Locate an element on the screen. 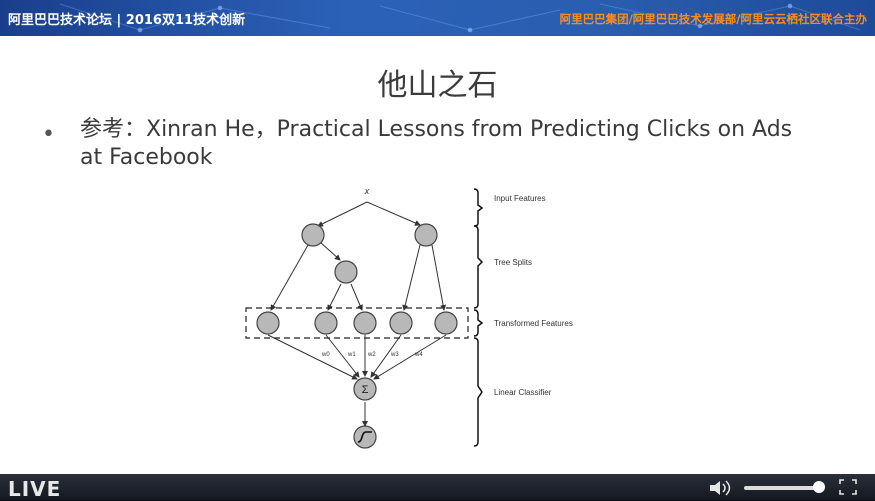  weight-label-w2: w2 is located at coordinates (371, 355).